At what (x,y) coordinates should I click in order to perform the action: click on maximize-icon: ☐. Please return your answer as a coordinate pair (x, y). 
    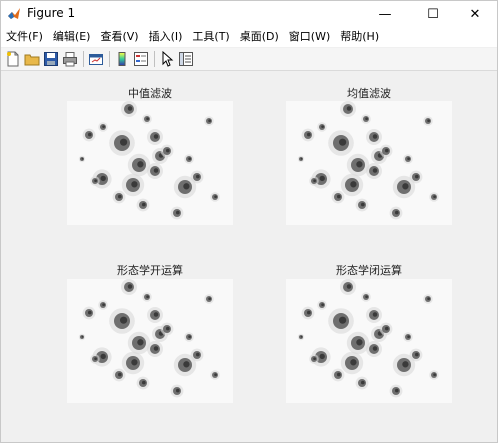
    Looking at the image, I should click on (433, 14).